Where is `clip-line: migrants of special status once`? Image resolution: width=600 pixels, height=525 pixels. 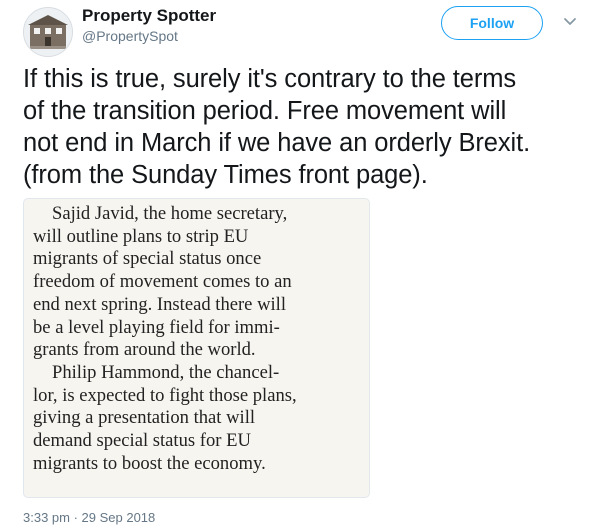 clip-line: migrants of special status once is located at coordinates (147, 259).